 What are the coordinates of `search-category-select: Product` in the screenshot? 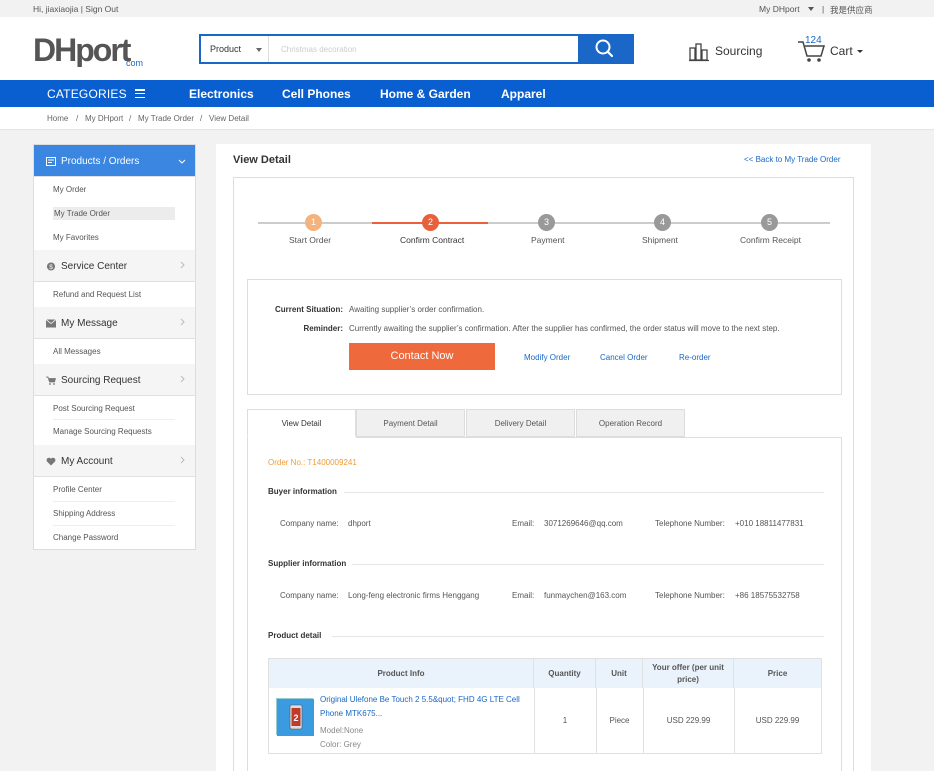 It's located at (235, 49).